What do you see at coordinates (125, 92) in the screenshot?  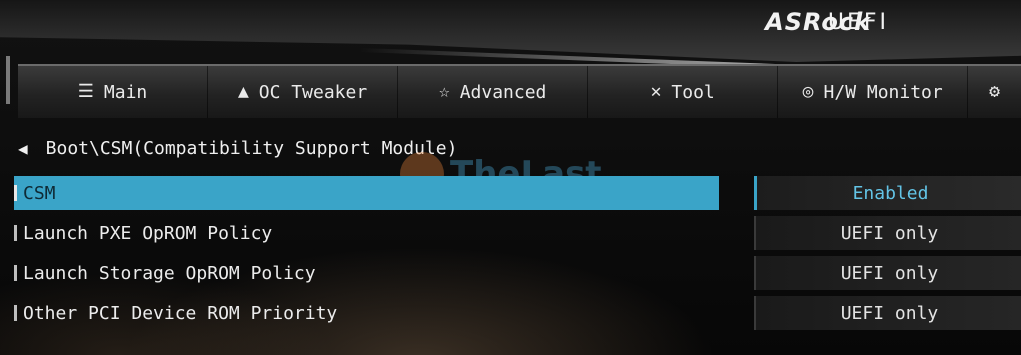 I see `tab-label: Main` at bounding box center [125, 92].